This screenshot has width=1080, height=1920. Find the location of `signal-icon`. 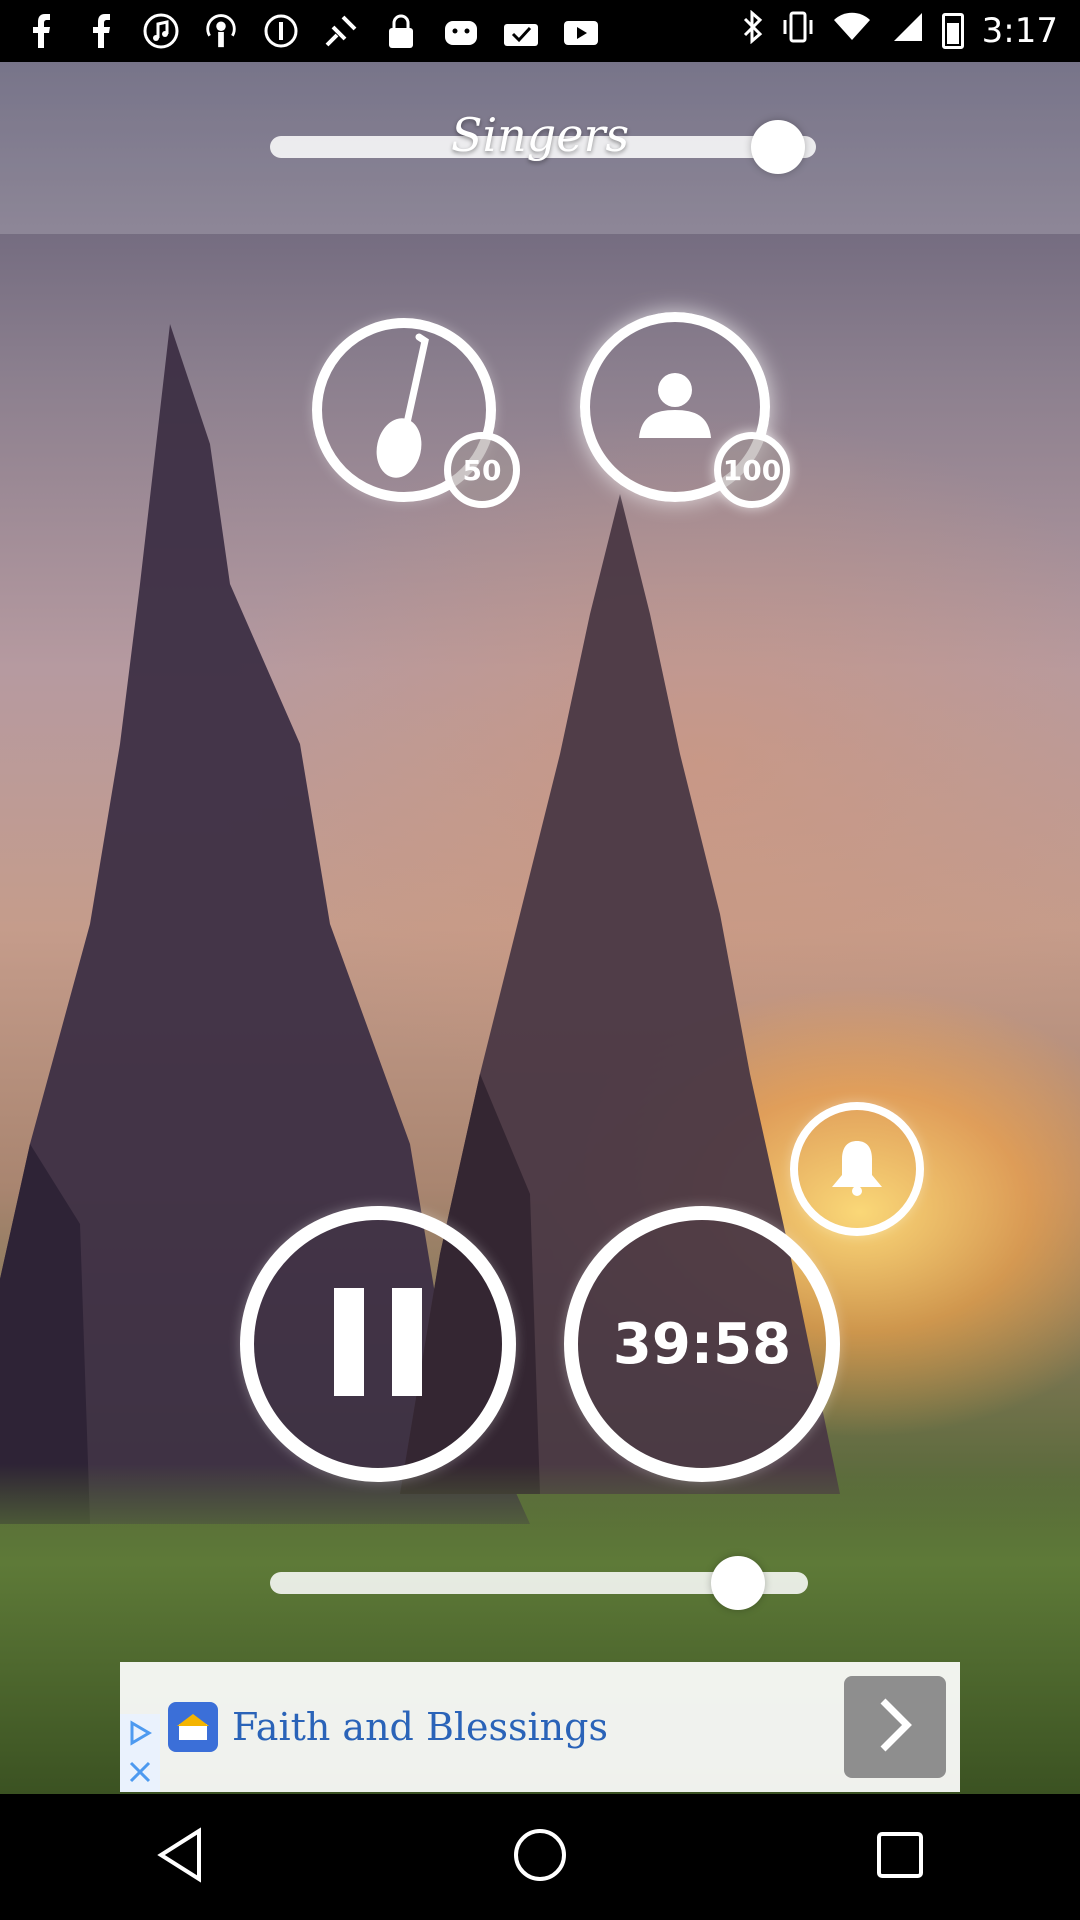

signal-icon is located at coordinates (907, 31).